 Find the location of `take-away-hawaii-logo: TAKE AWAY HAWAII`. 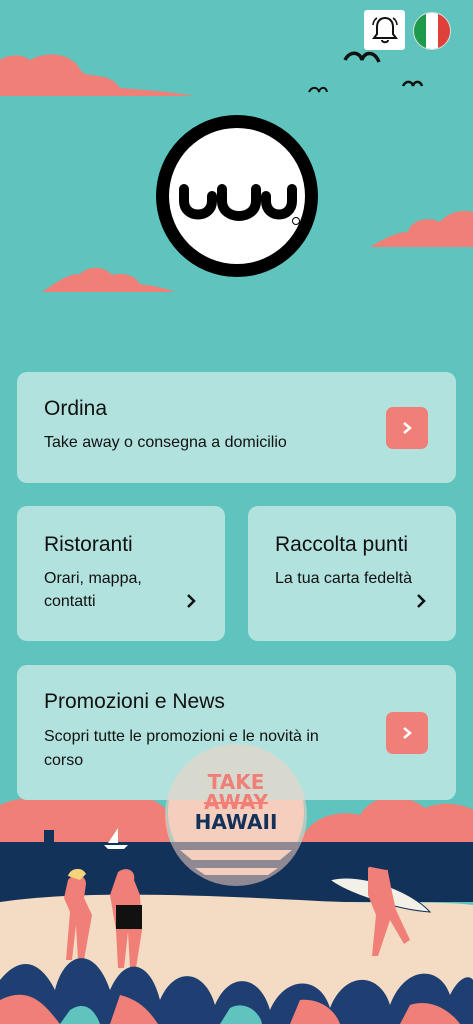

take-away-hawaii-logo: TAKE AWAY HAWAII is located at coordinates (236, 815).